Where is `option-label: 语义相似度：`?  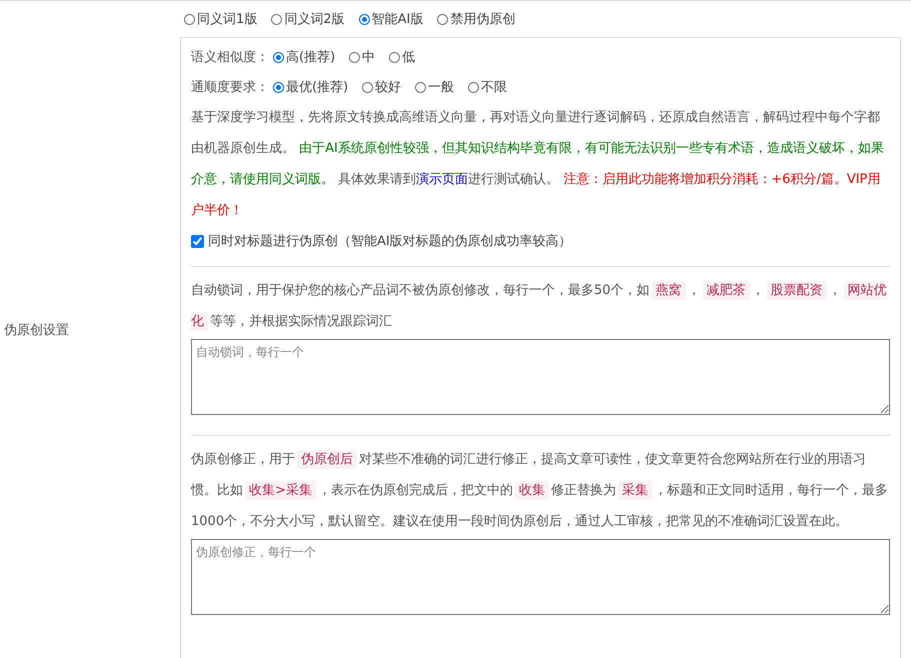
option-label: 语义相似度： is located at coordinates (230, 57).